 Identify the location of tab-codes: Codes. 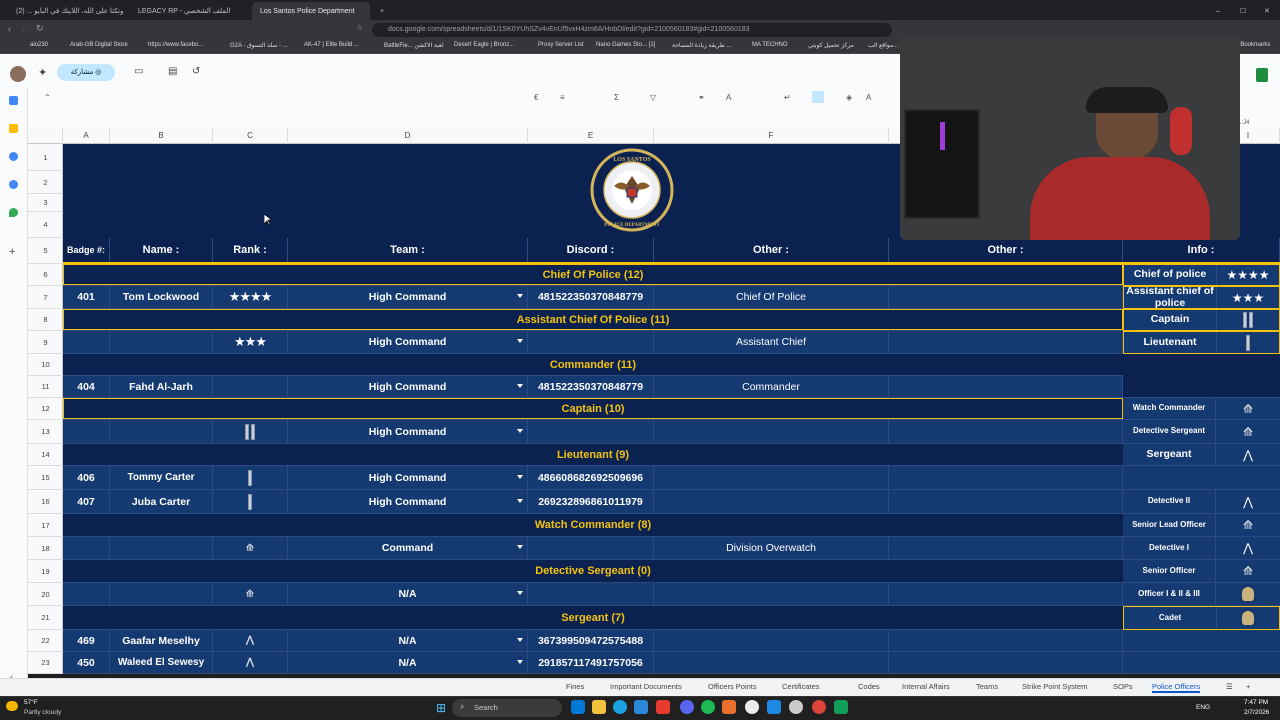
(869, 686).